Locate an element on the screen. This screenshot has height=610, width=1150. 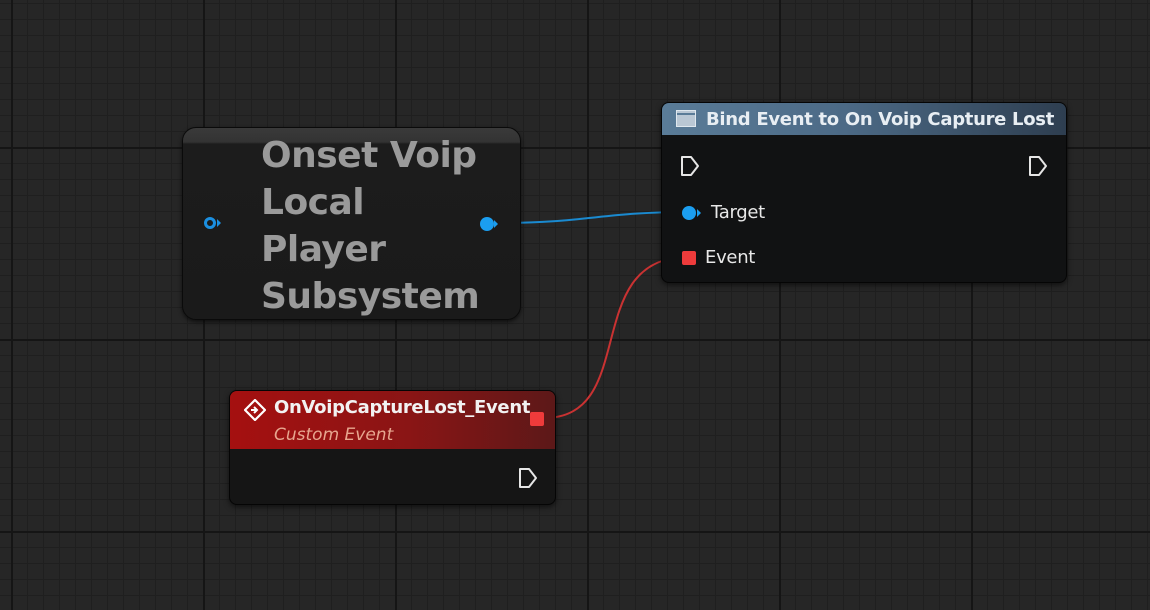
get-subsystem-node: Onset Voip Local Player Subsystem is located at coordinates (351, 223).